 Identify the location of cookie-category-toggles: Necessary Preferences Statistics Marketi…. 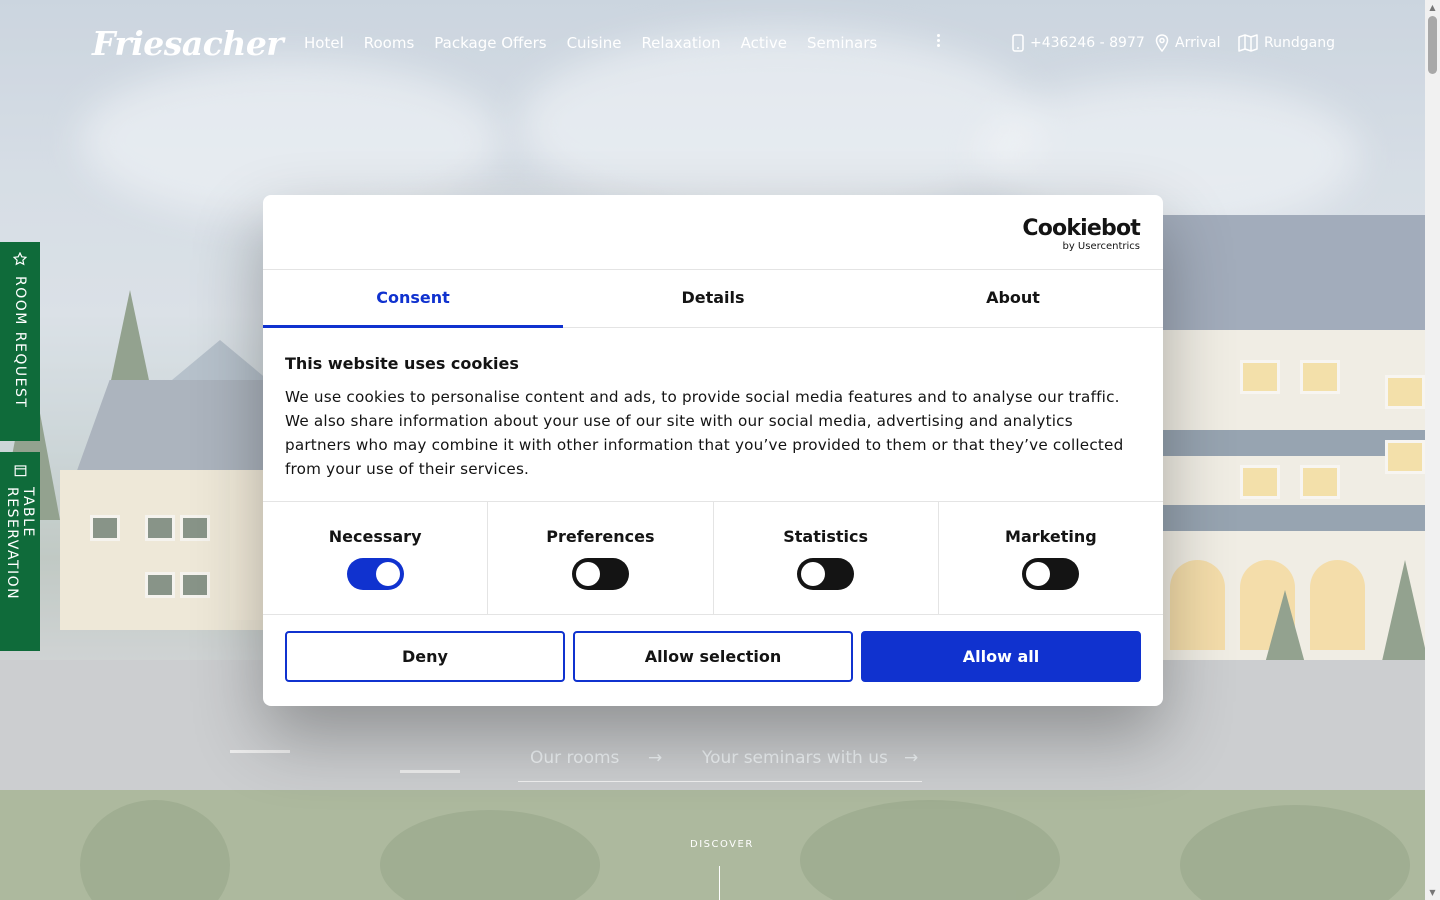
(713, 558).